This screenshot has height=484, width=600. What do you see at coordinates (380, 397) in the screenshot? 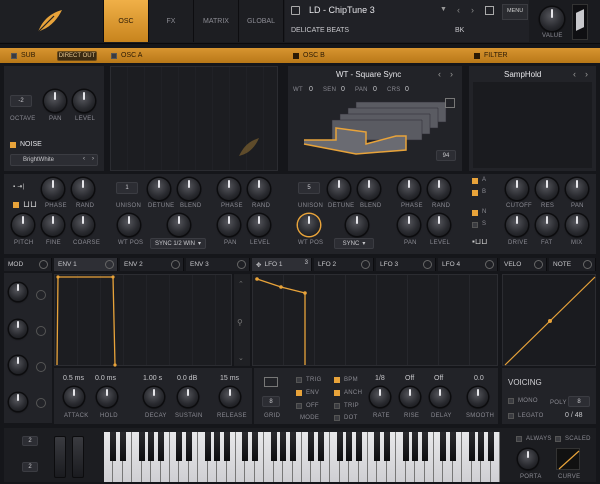
I see `lfo-rate-knob` at bounding box center [380, 397].